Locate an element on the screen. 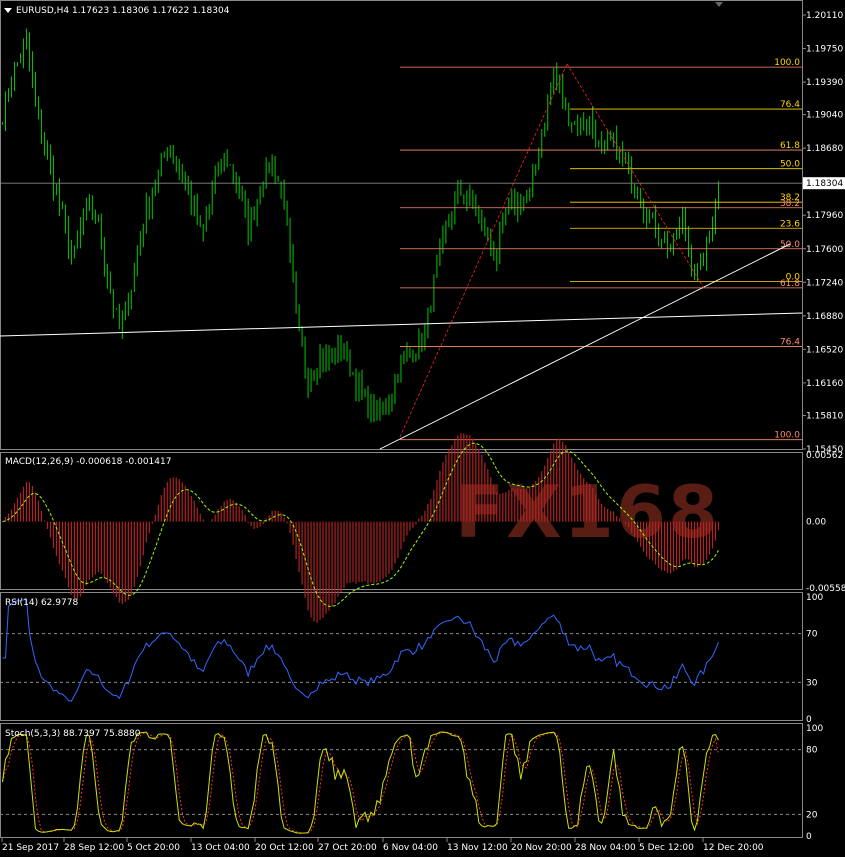  scroll-marker-icon is located at coordinates (719, 4).